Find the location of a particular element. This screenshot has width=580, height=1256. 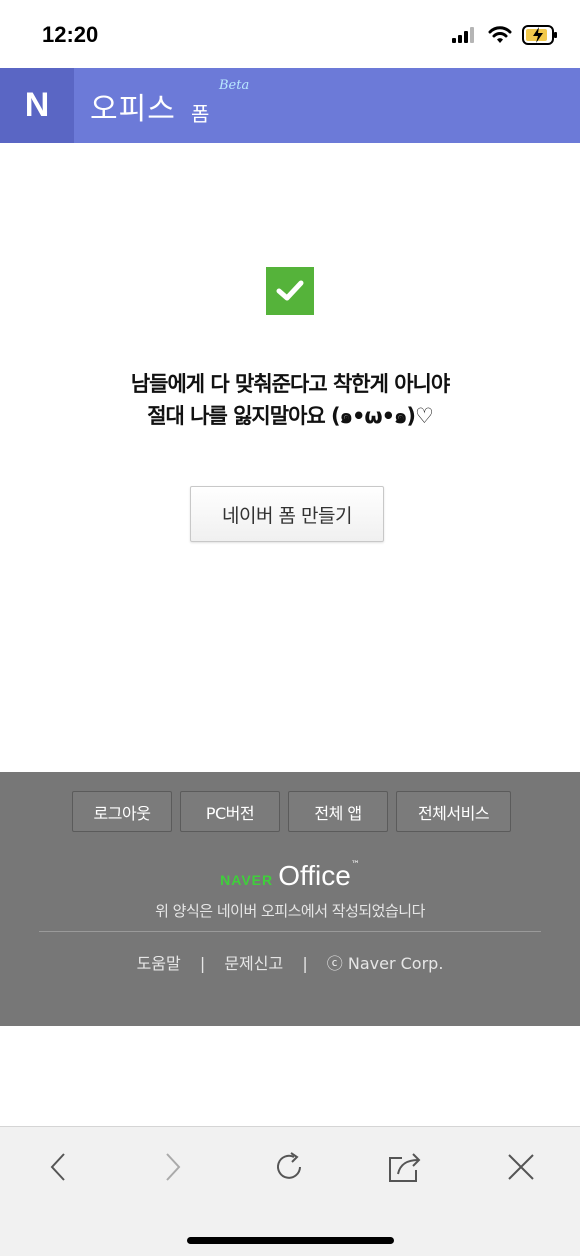

status-time: 12:20 is located at coordinates (70, 34).